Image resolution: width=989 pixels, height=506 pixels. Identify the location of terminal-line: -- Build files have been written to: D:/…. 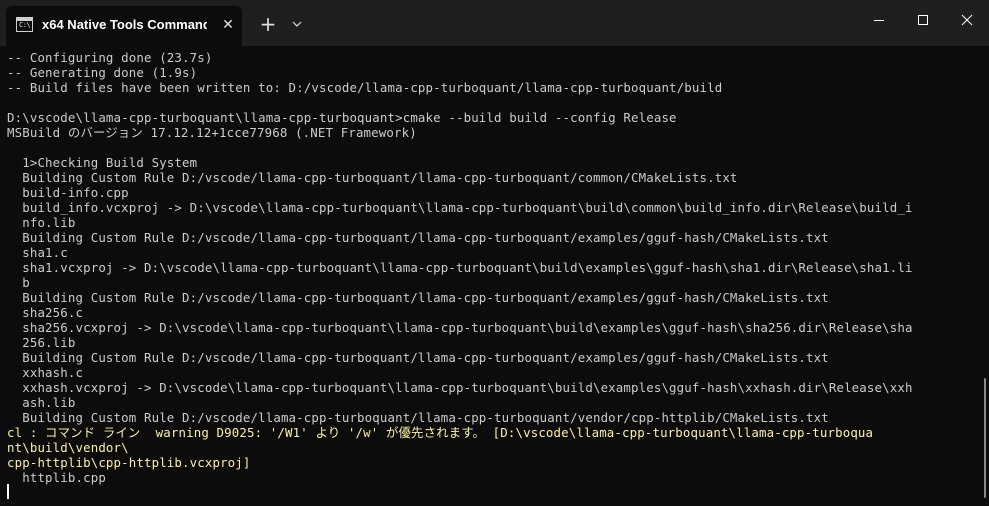
(365, 87).